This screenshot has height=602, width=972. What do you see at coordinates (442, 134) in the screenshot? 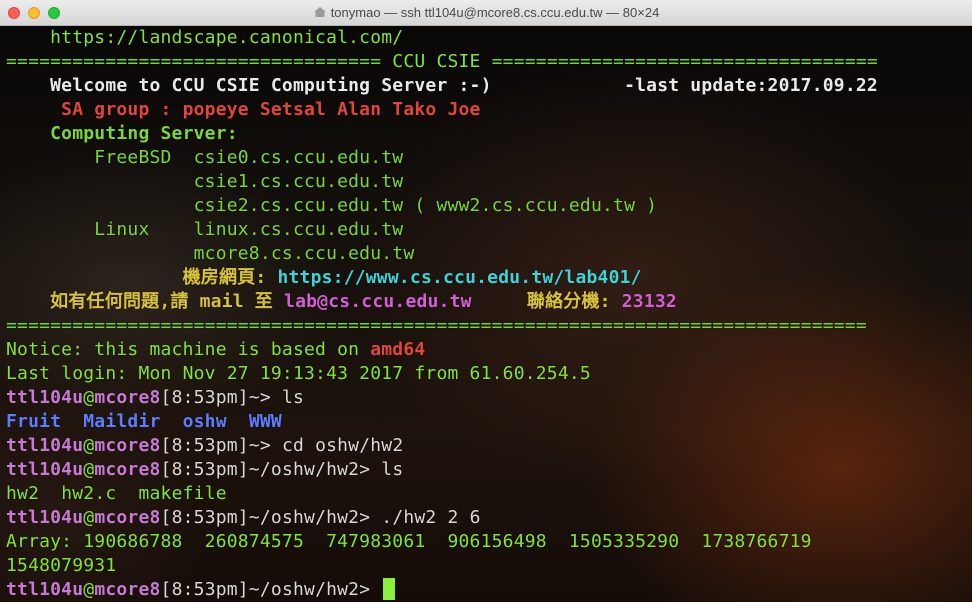
I see `terminal-line: Computing Server:` at bounding box center [442, 134].